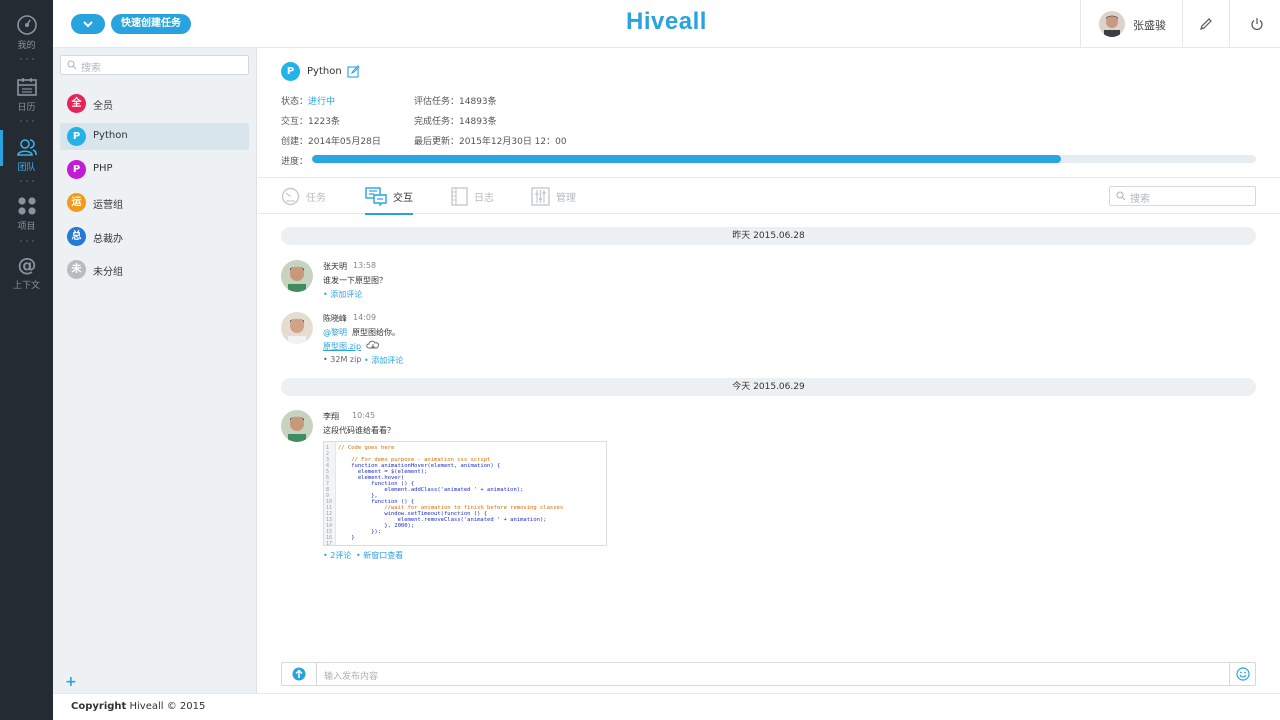 This screenshot has height=720, width=1280. I want to click on done-label: 完成任务：, so click(437, 122).